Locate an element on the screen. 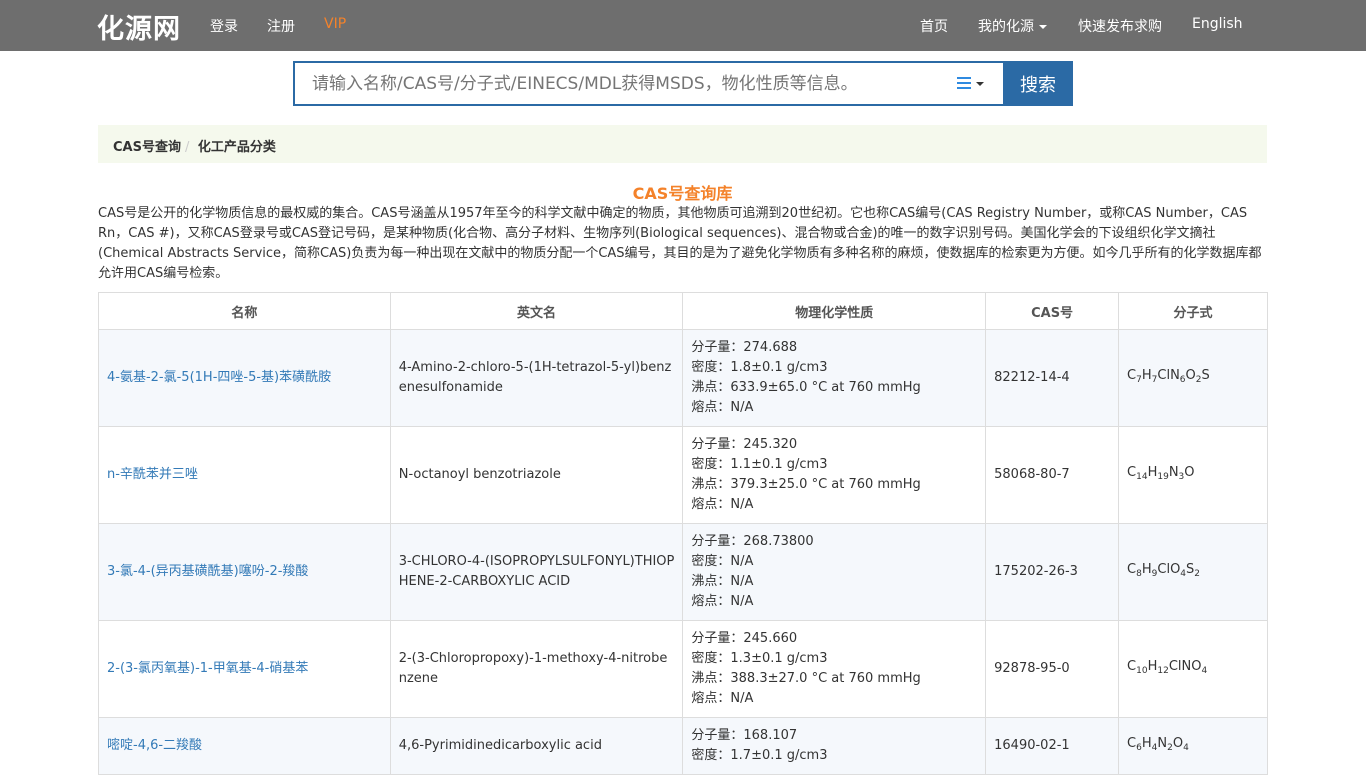 This screenshot has height=775, width=1366. cell-name: 3-氯-4-(异丙基磺酰基)噻吩-2-羧酸 is located at coordinates (244, 572).